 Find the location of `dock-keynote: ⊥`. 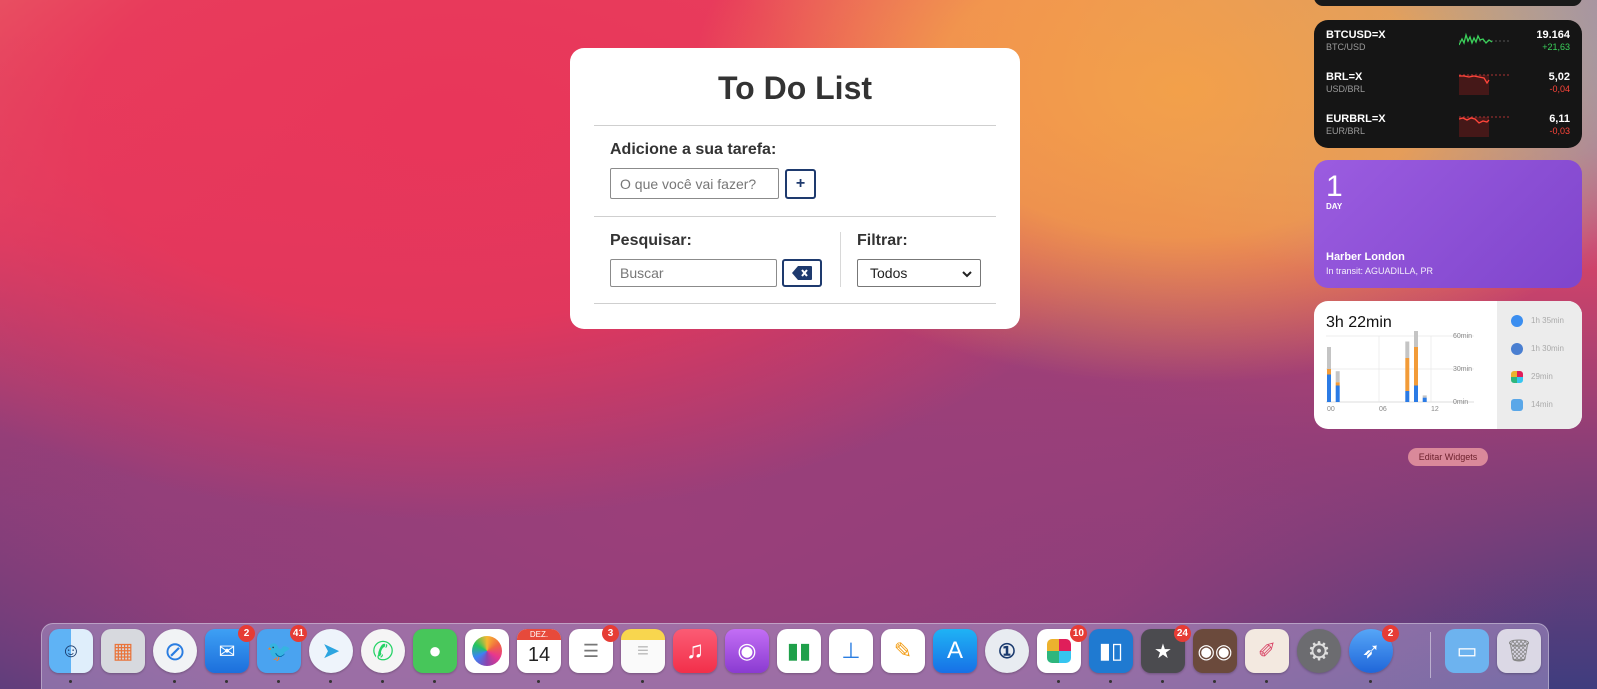

dock-keynote: ⊥ is located at coordinates (851, 651).